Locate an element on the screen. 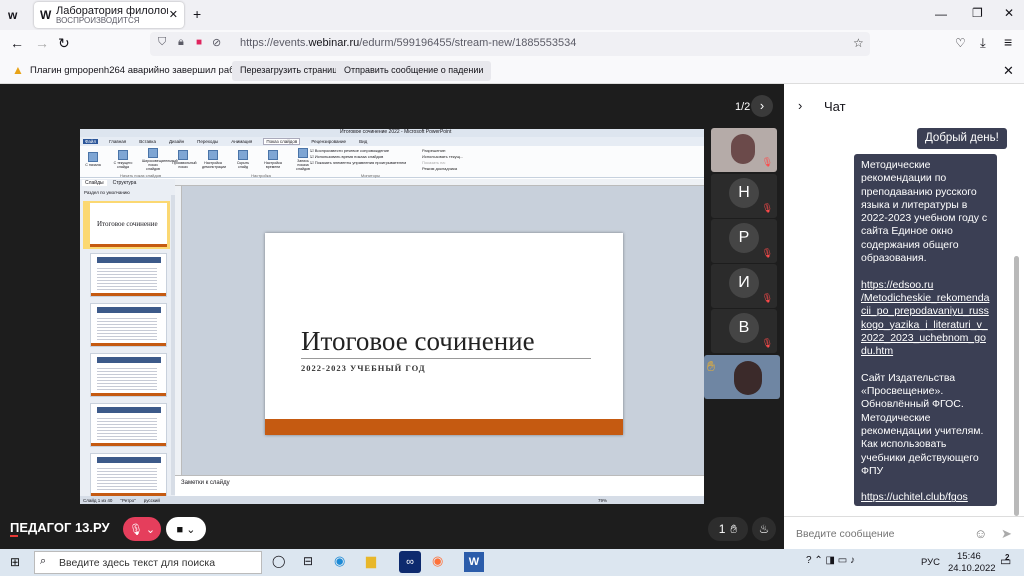  ribbon-tab: Анимация is located at coordinates (241, 141).